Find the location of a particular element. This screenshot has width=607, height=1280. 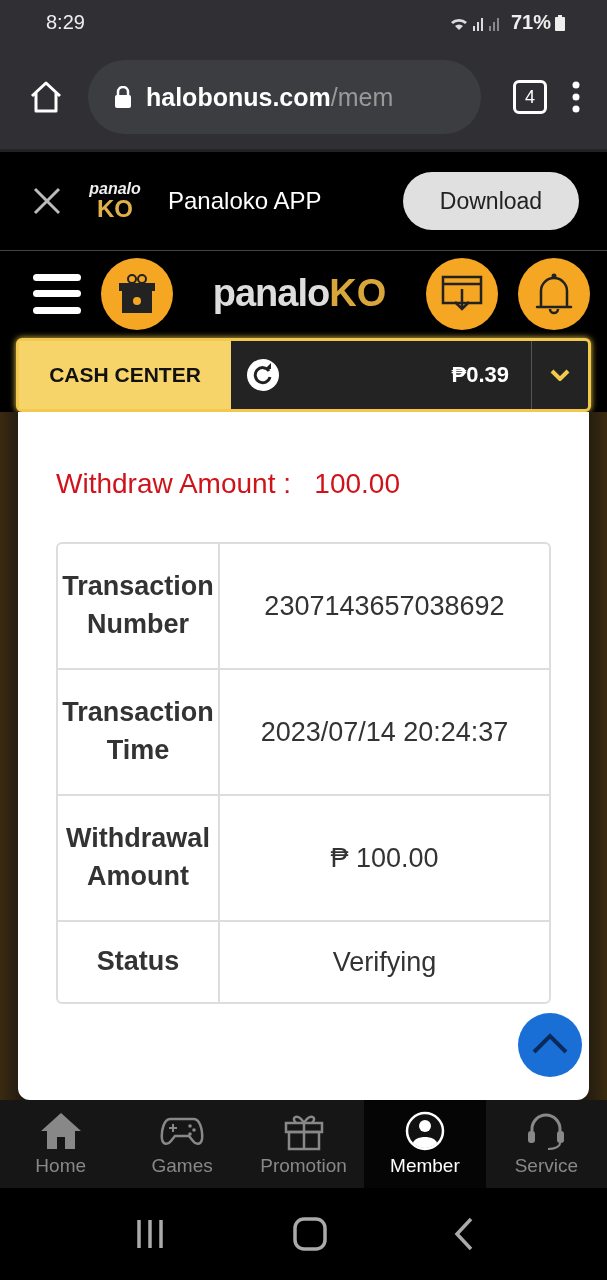

clock: 8:29 is located at coordinates (65, 22).